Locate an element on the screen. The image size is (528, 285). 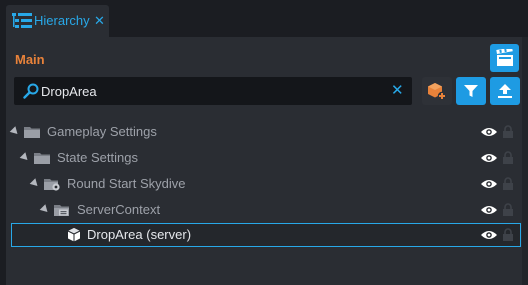
tree-item-label: State Settings is located at coordinates (97, 157).